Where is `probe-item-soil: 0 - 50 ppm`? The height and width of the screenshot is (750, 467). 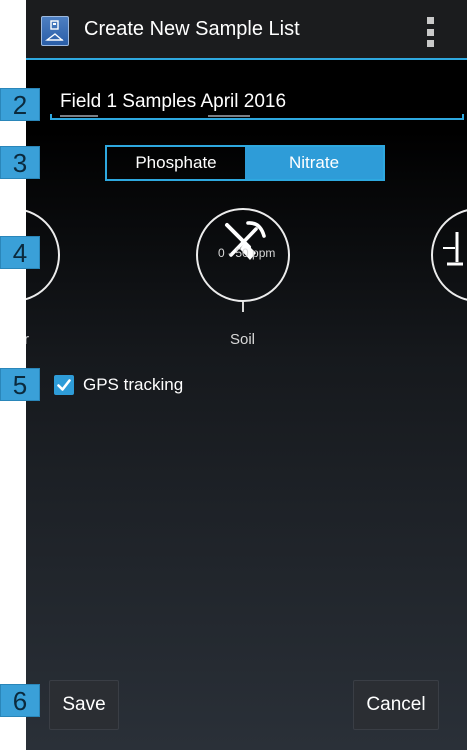
probe-item-soil: 0 - 50 ppm is located at coordinates (243, 255).